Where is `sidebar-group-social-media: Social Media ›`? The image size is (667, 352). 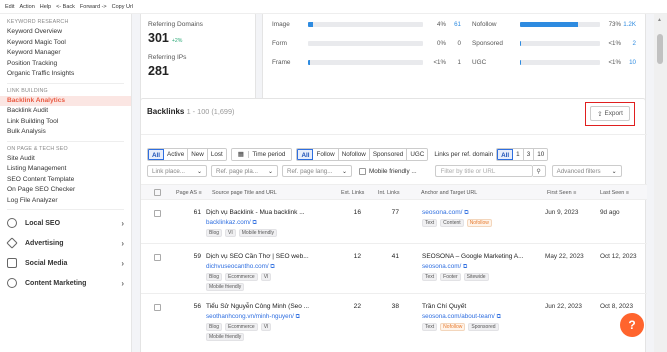
sidebar-group-social-media: Social Media › is located at coordinates (65, 263).